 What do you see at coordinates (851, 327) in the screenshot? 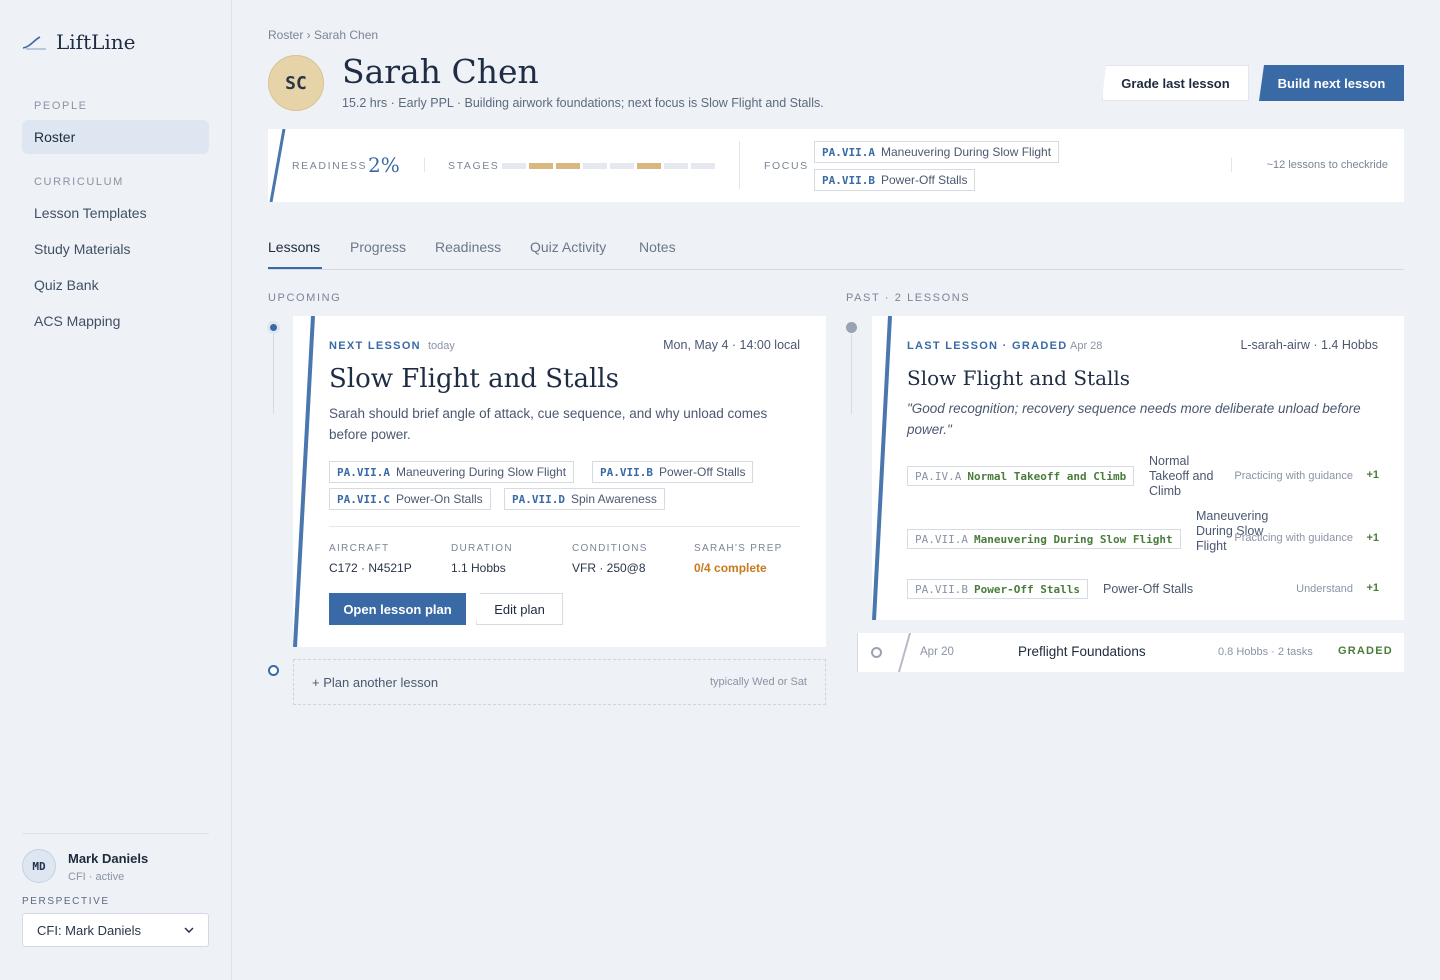
I see `timeline-dot-last` at bounding box center [851, 327].